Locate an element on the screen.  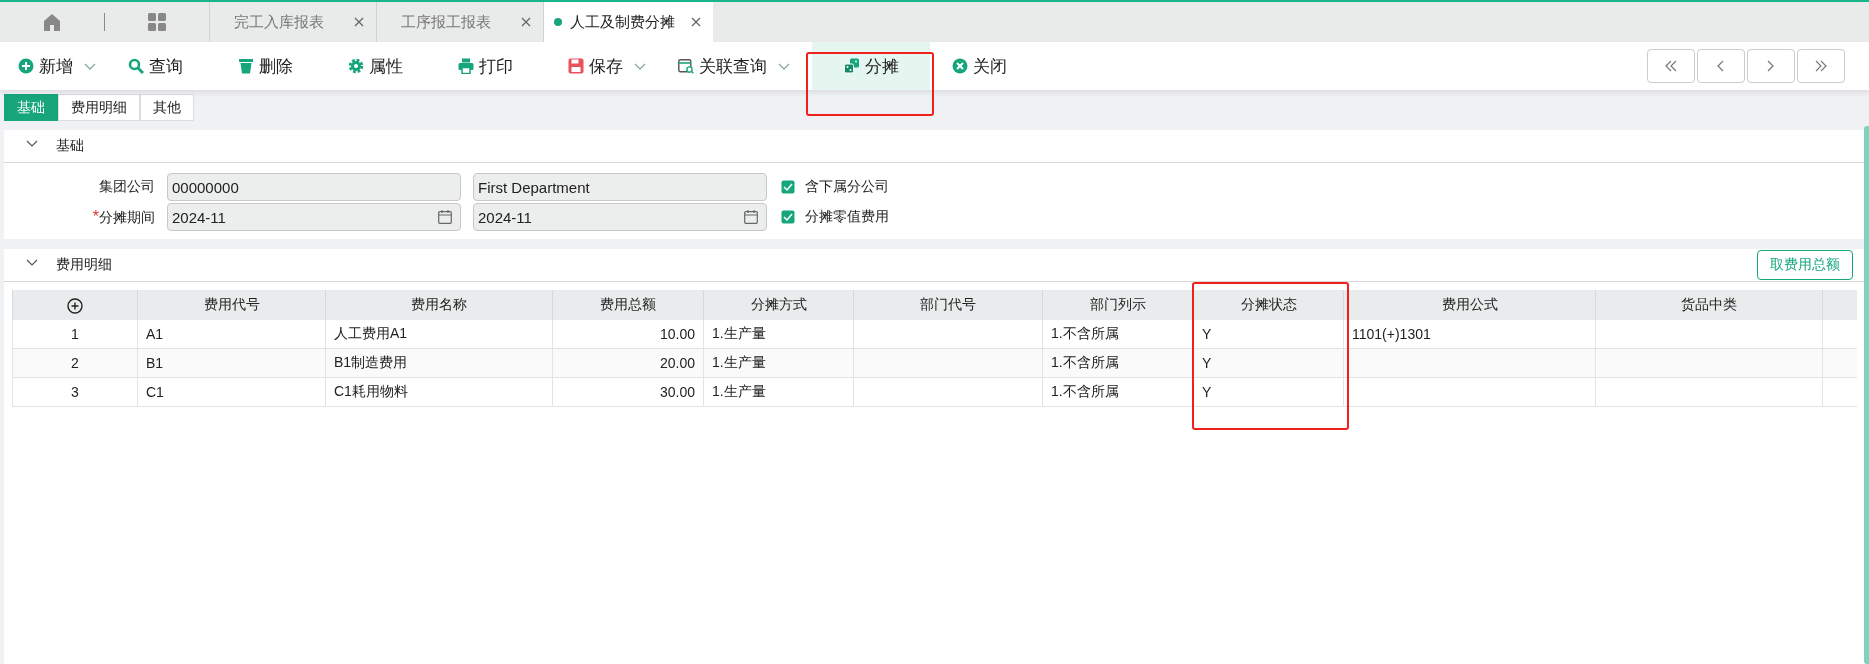
tab: 人工及制费分摊 is located at coordinates (628, 22).